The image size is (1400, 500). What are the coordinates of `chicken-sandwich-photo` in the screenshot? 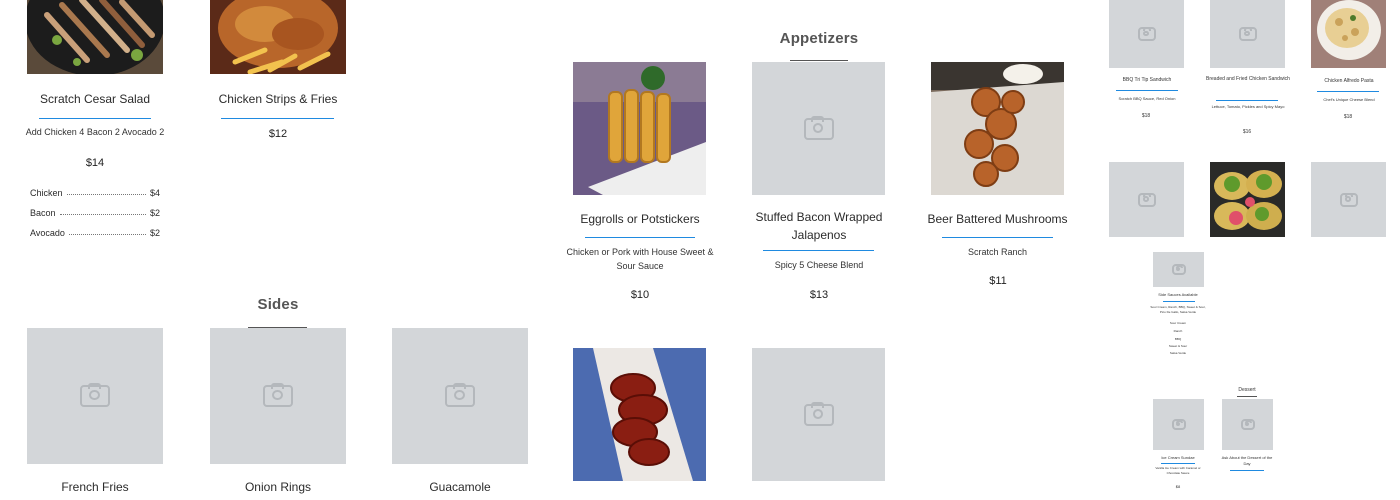 It's located at (1247, 34).